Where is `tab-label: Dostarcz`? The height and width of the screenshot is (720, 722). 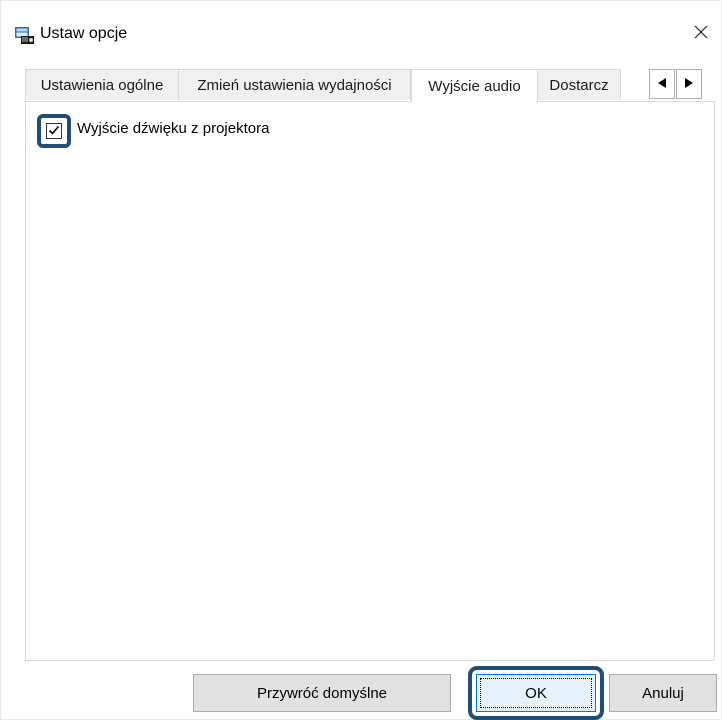 tab-label: Dostarcz is located at coordinates (579, 85).